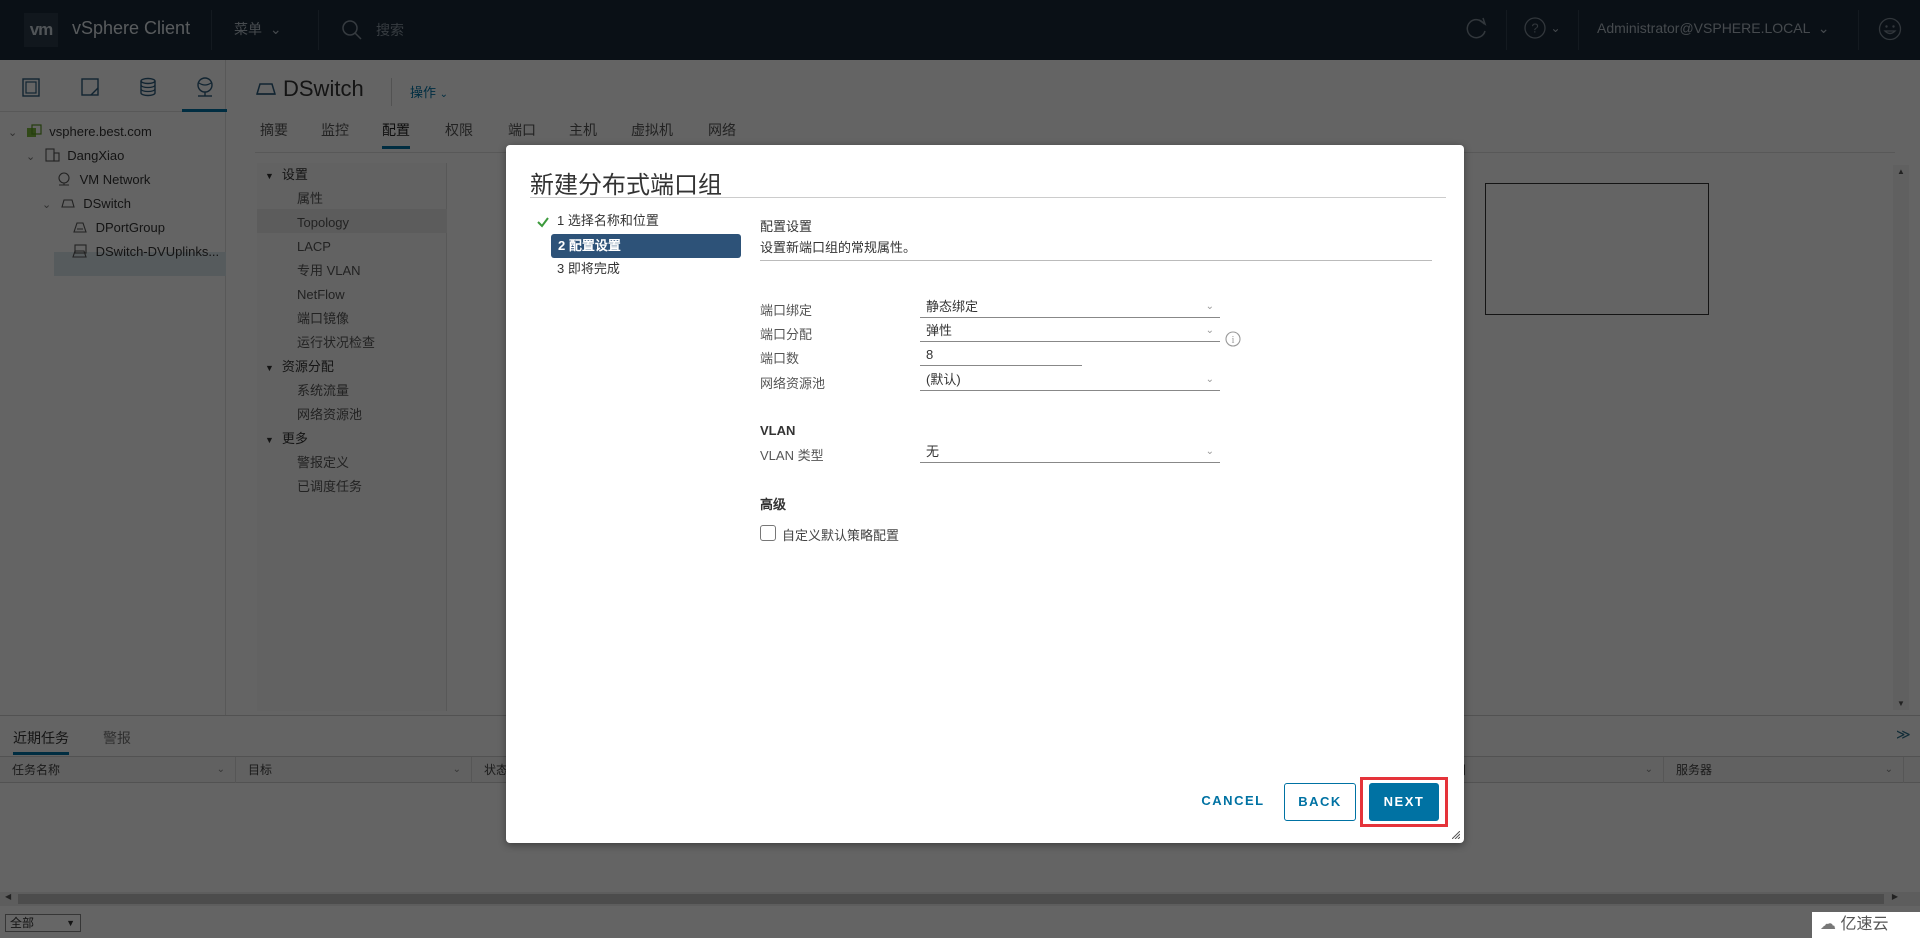 The image size is (1920, 938). Describe the element at coordinates (1070, 453) in the screenshot. I see `vlan-type-select: 无 ⌄` at that location.